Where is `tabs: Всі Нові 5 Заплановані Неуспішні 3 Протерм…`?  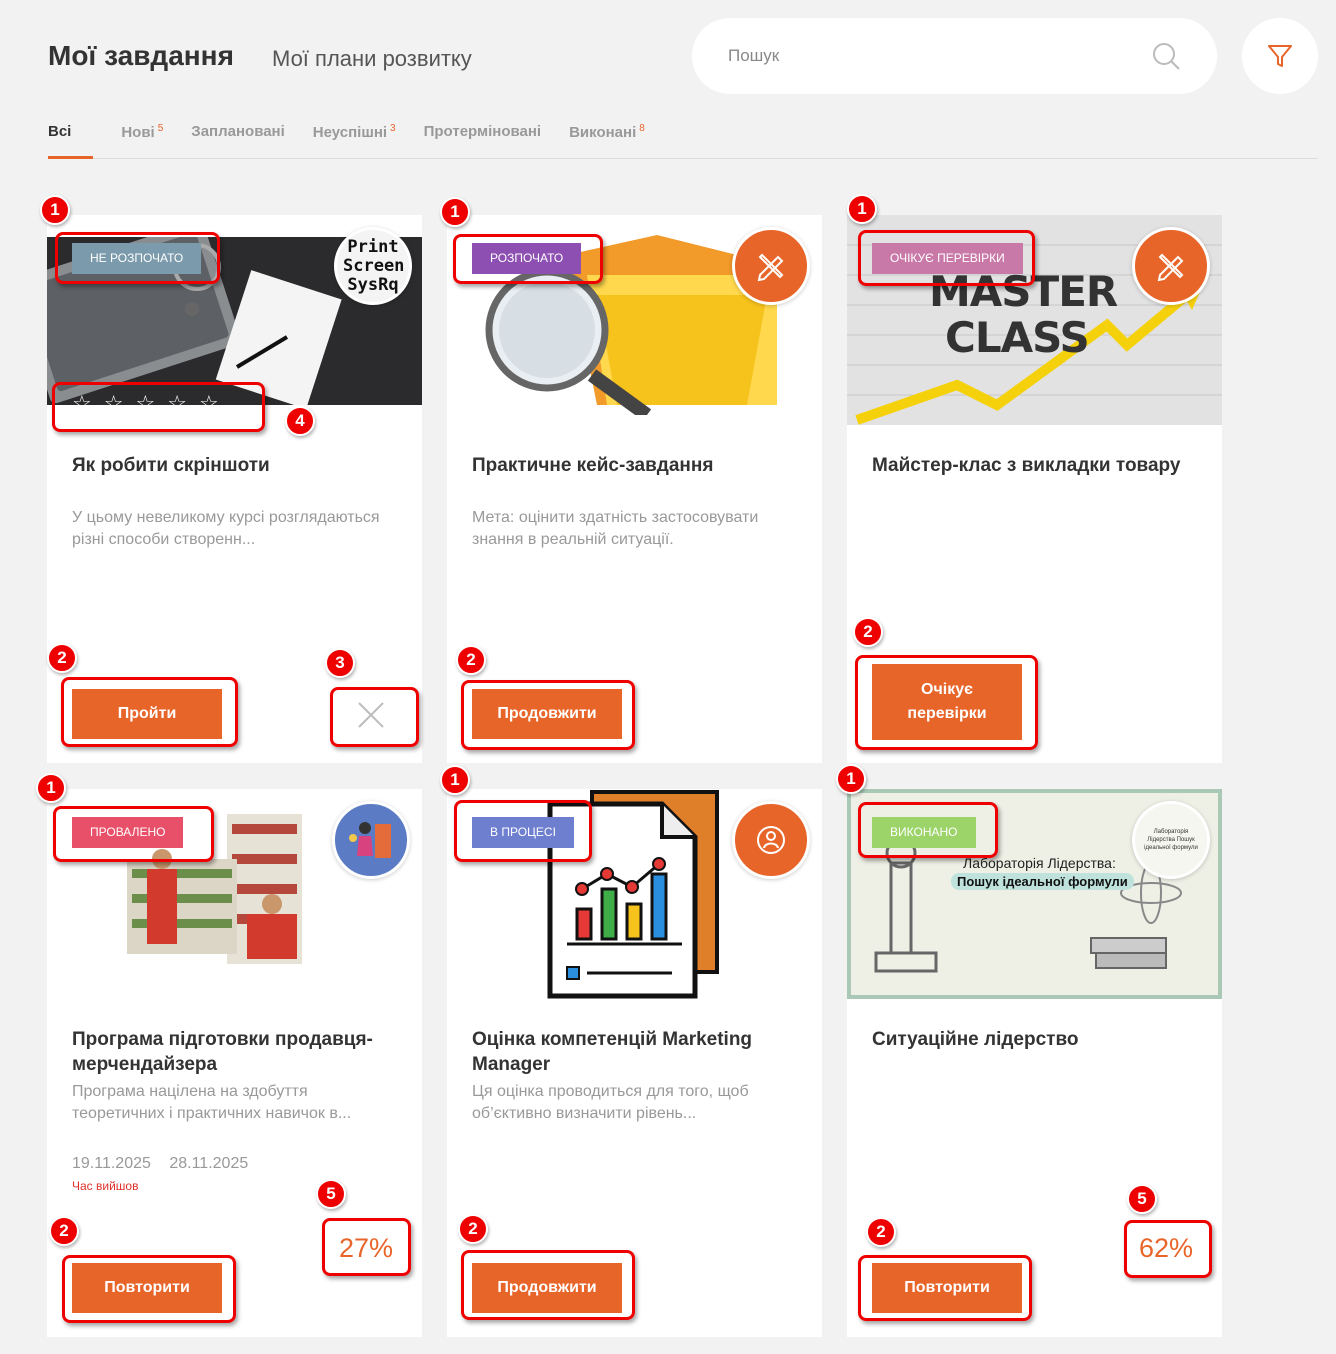
tabs: Всі Нові 5 Заплановані Неуспішні 3 Протерм… is located at coordinates (683, 138).